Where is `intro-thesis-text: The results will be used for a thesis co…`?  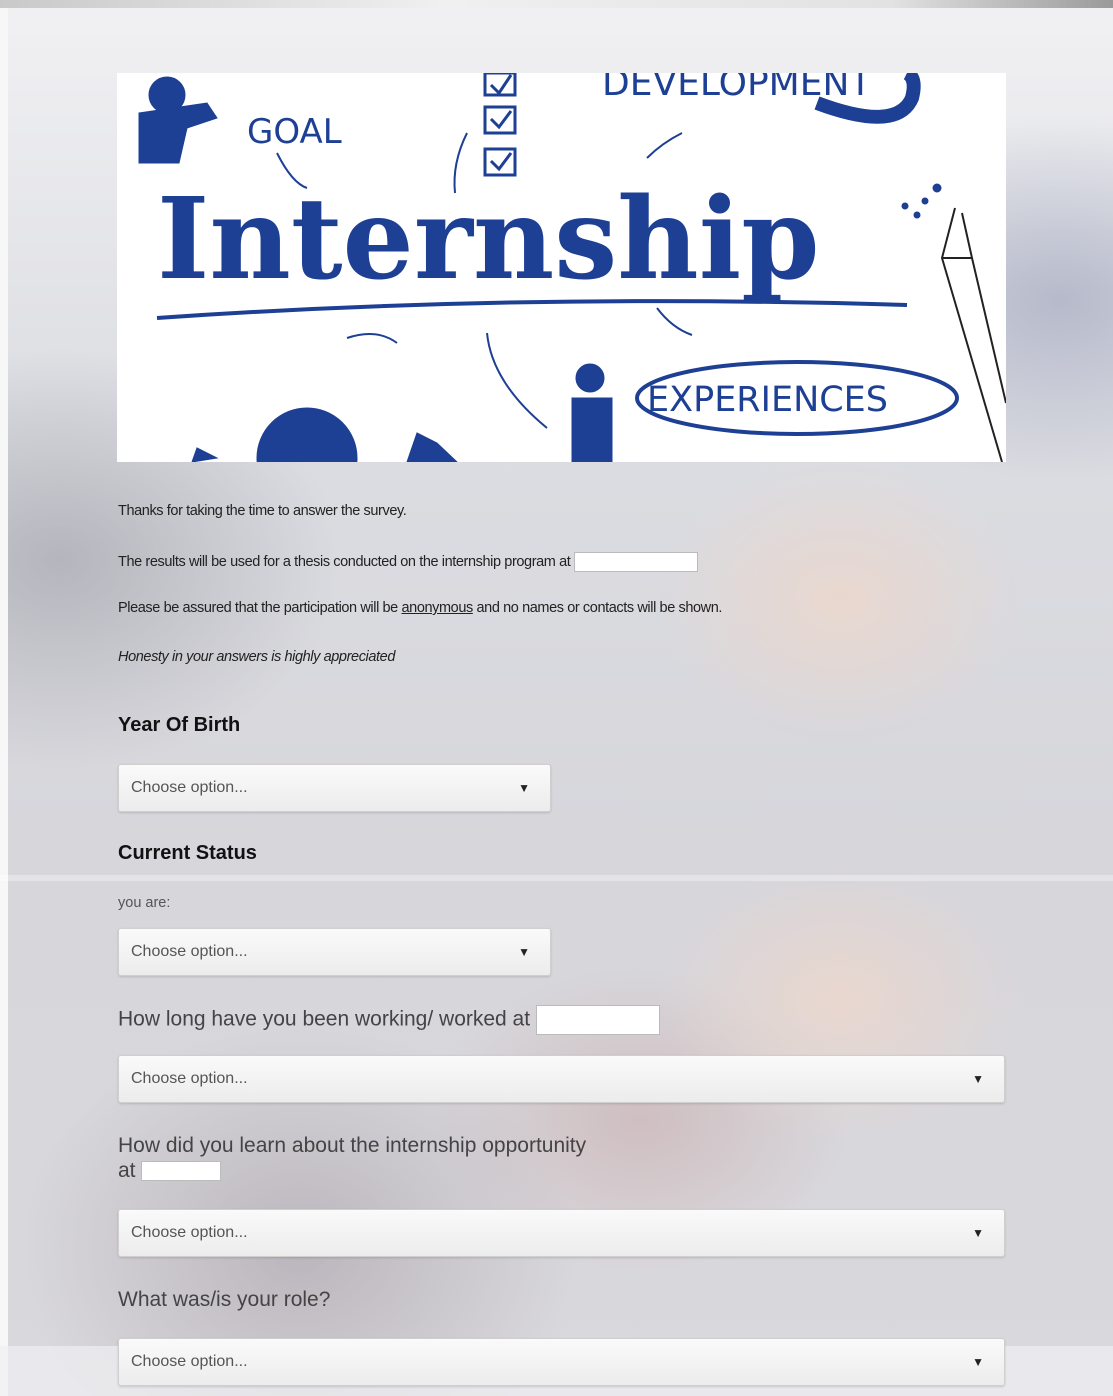 intro-thesis-text: The results will be used for a thesis co… is located at coordinates (408, 562).